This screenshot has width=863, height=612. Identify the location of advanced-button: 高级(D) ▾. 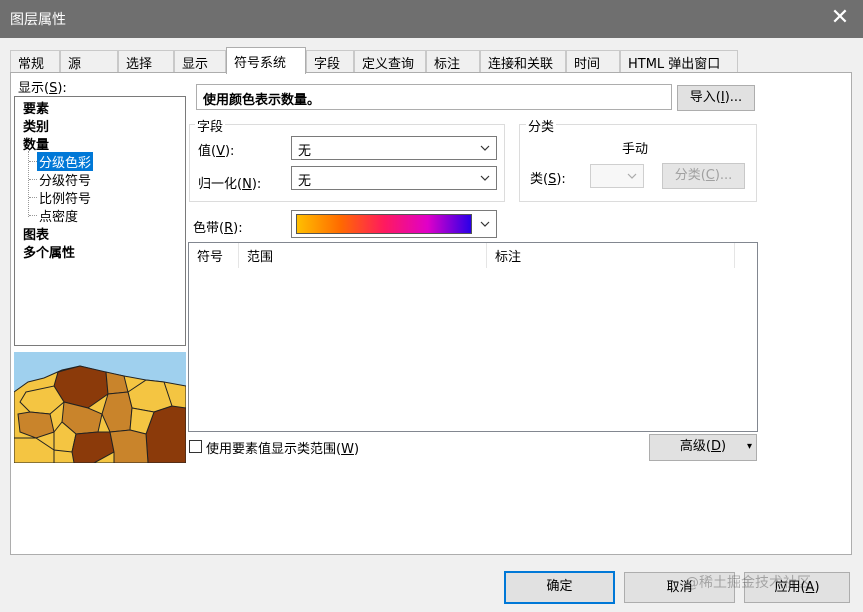
(703, 447).